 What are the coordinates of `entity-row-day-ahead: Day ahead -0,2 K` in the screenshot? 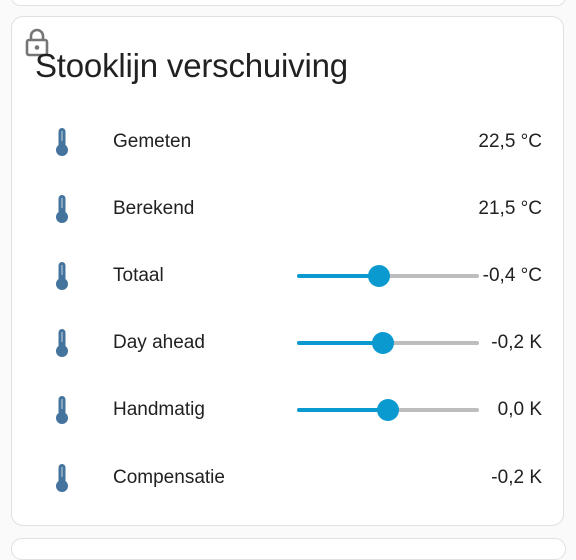 It's located at (288, 342).